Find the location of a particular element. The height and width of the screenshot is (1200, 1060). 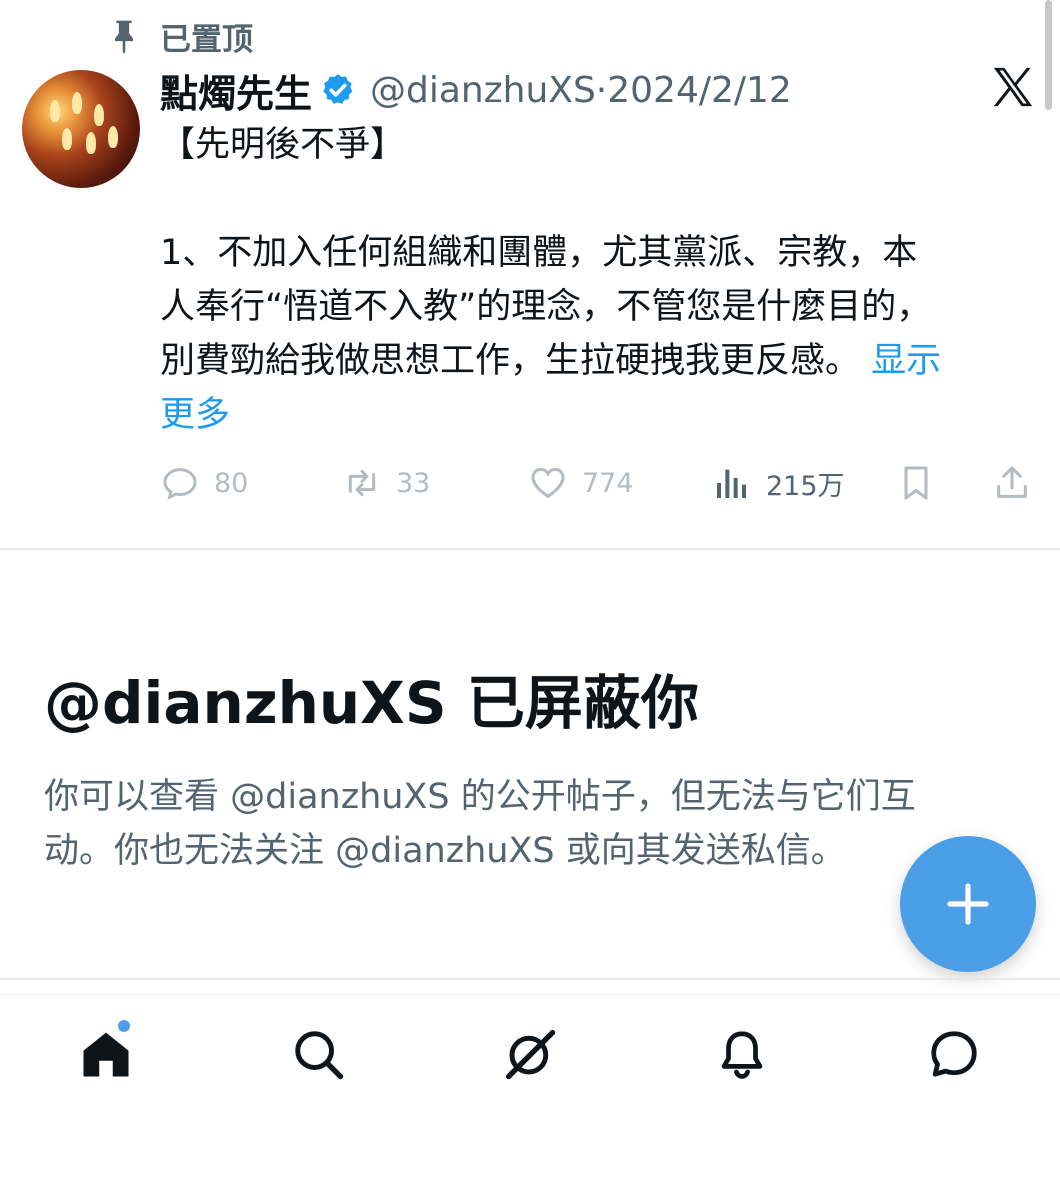

share-icon is located at coordinates (1012, 482).